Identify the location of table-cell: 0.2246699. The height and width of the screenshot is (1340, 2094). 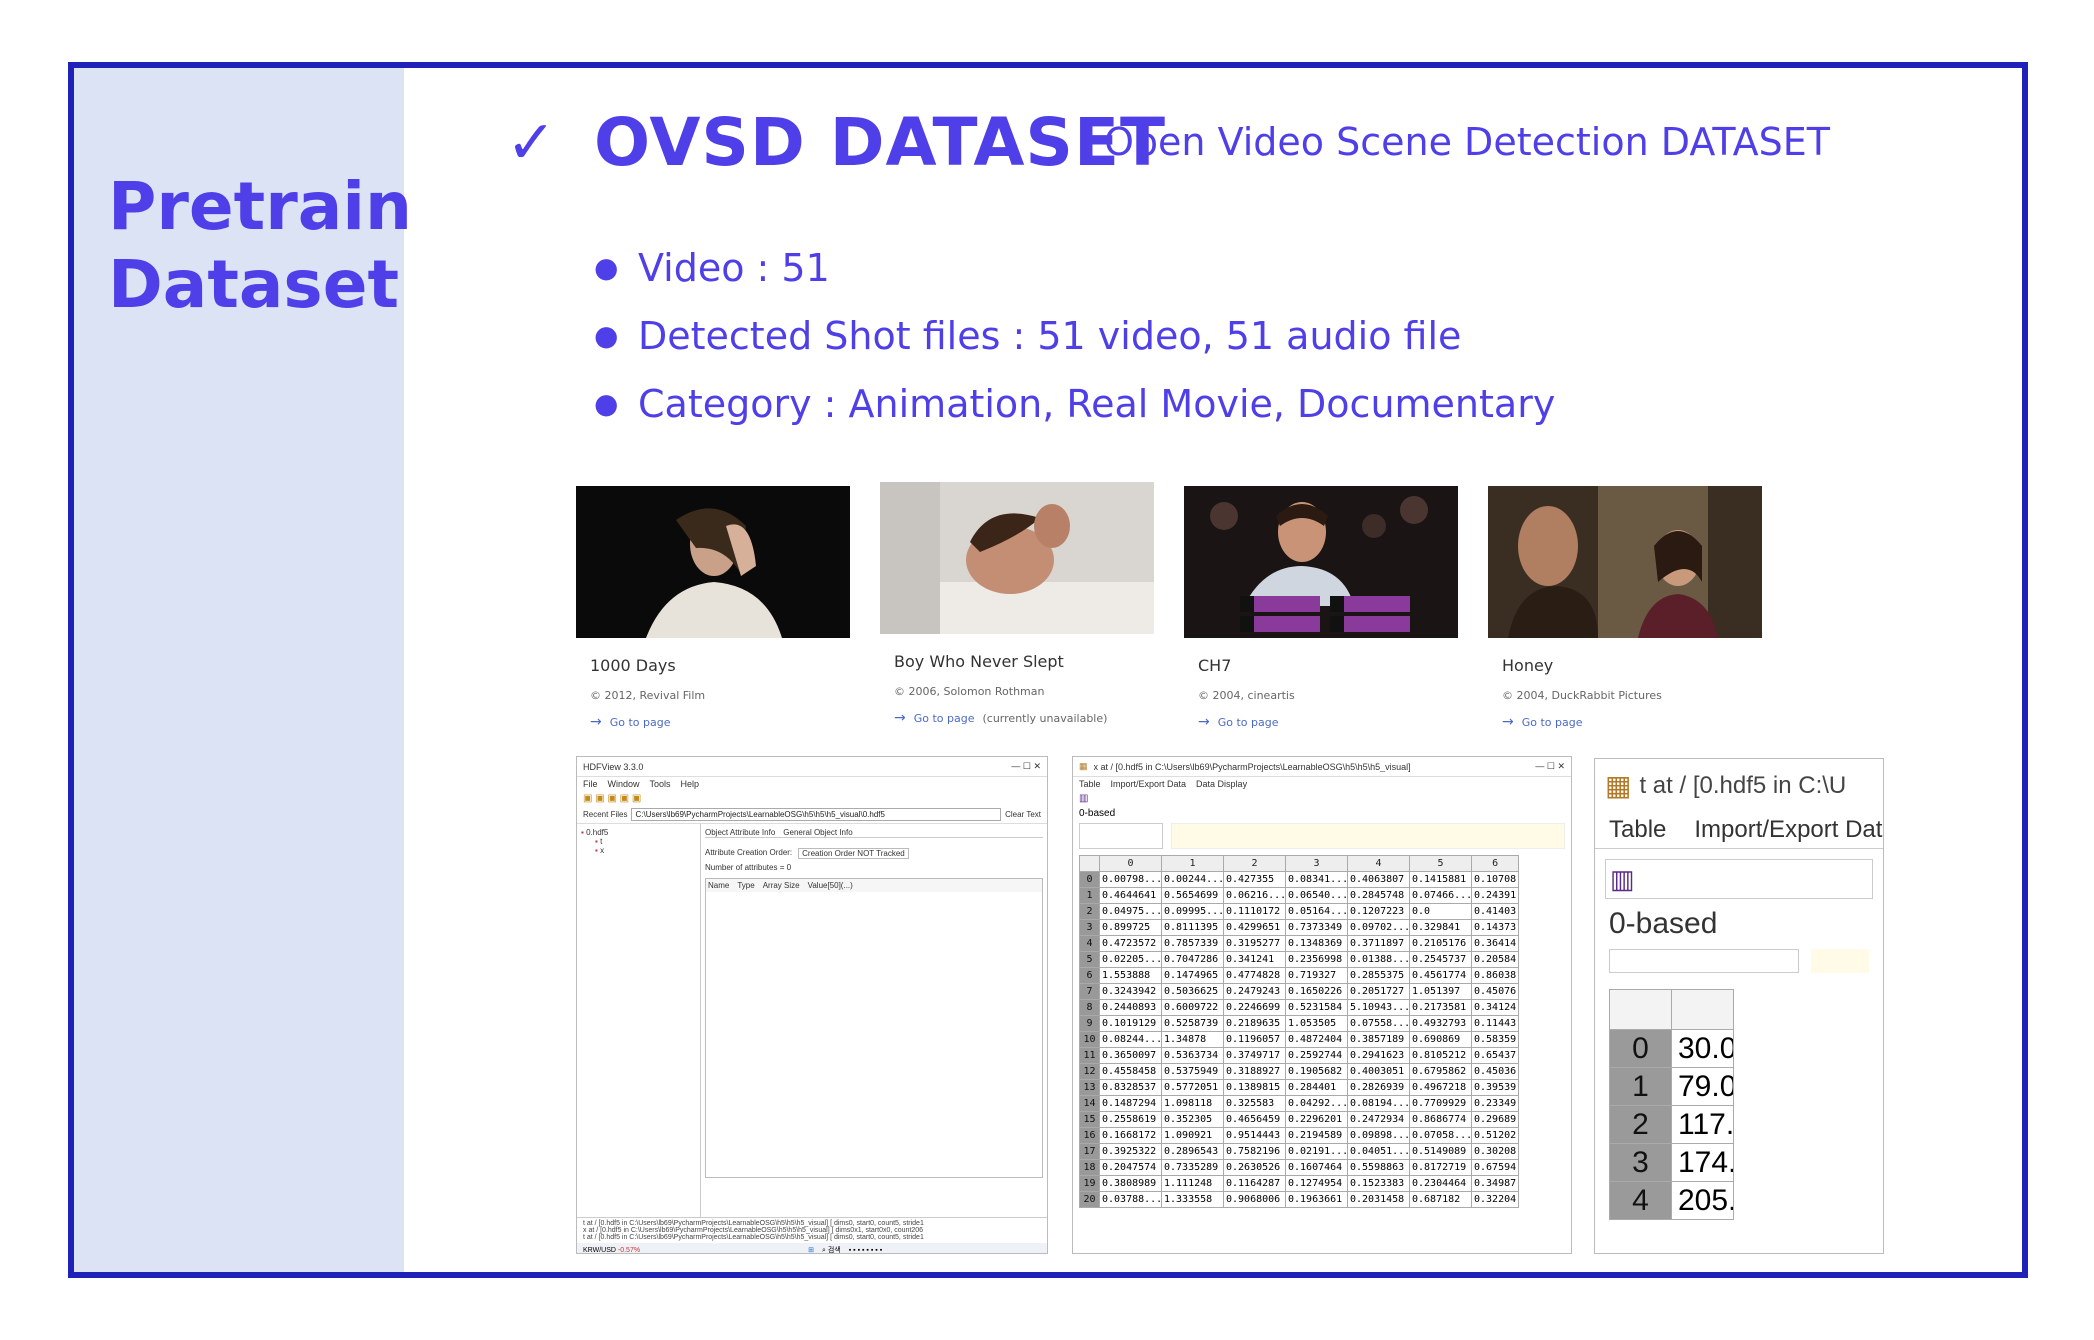
(1254, 1007).